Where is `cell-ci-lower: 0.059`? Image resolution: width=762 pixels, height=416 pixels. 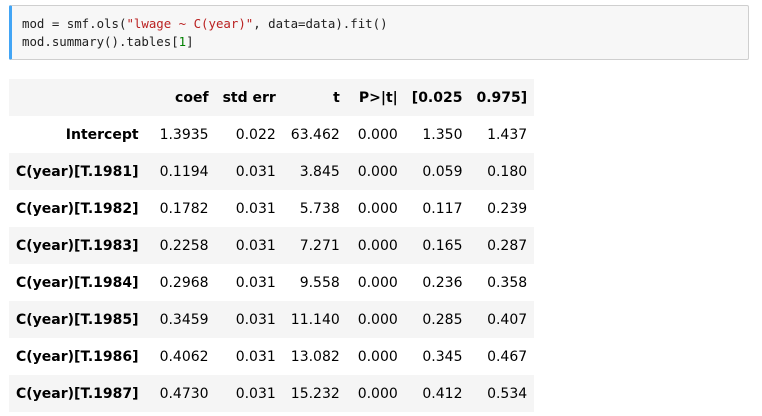 cell-ci-lower: 0.059 is located at coordinates (442, 171).